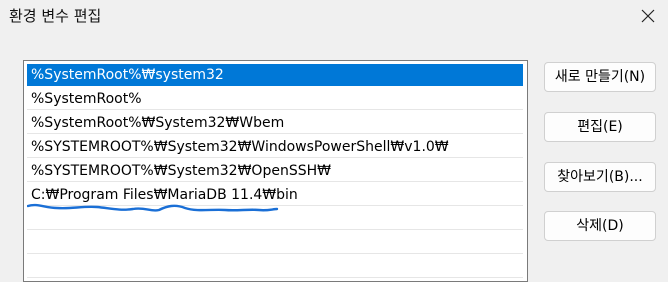  I want to click on close-icon, so click(648, 16).